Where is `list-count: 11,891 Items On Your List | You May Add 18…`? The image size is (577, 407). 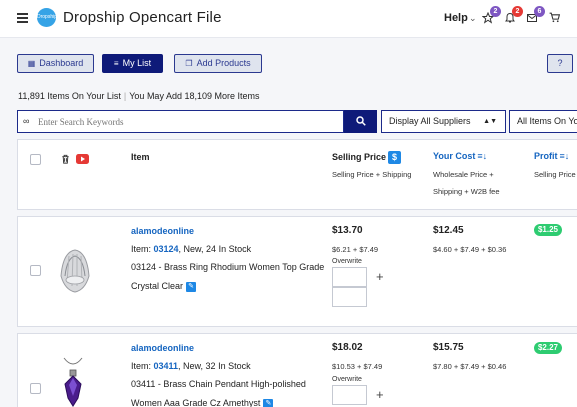
list-count: 11,891 Items On Your List | You May Add 18… is located at coordinates (139, 96).